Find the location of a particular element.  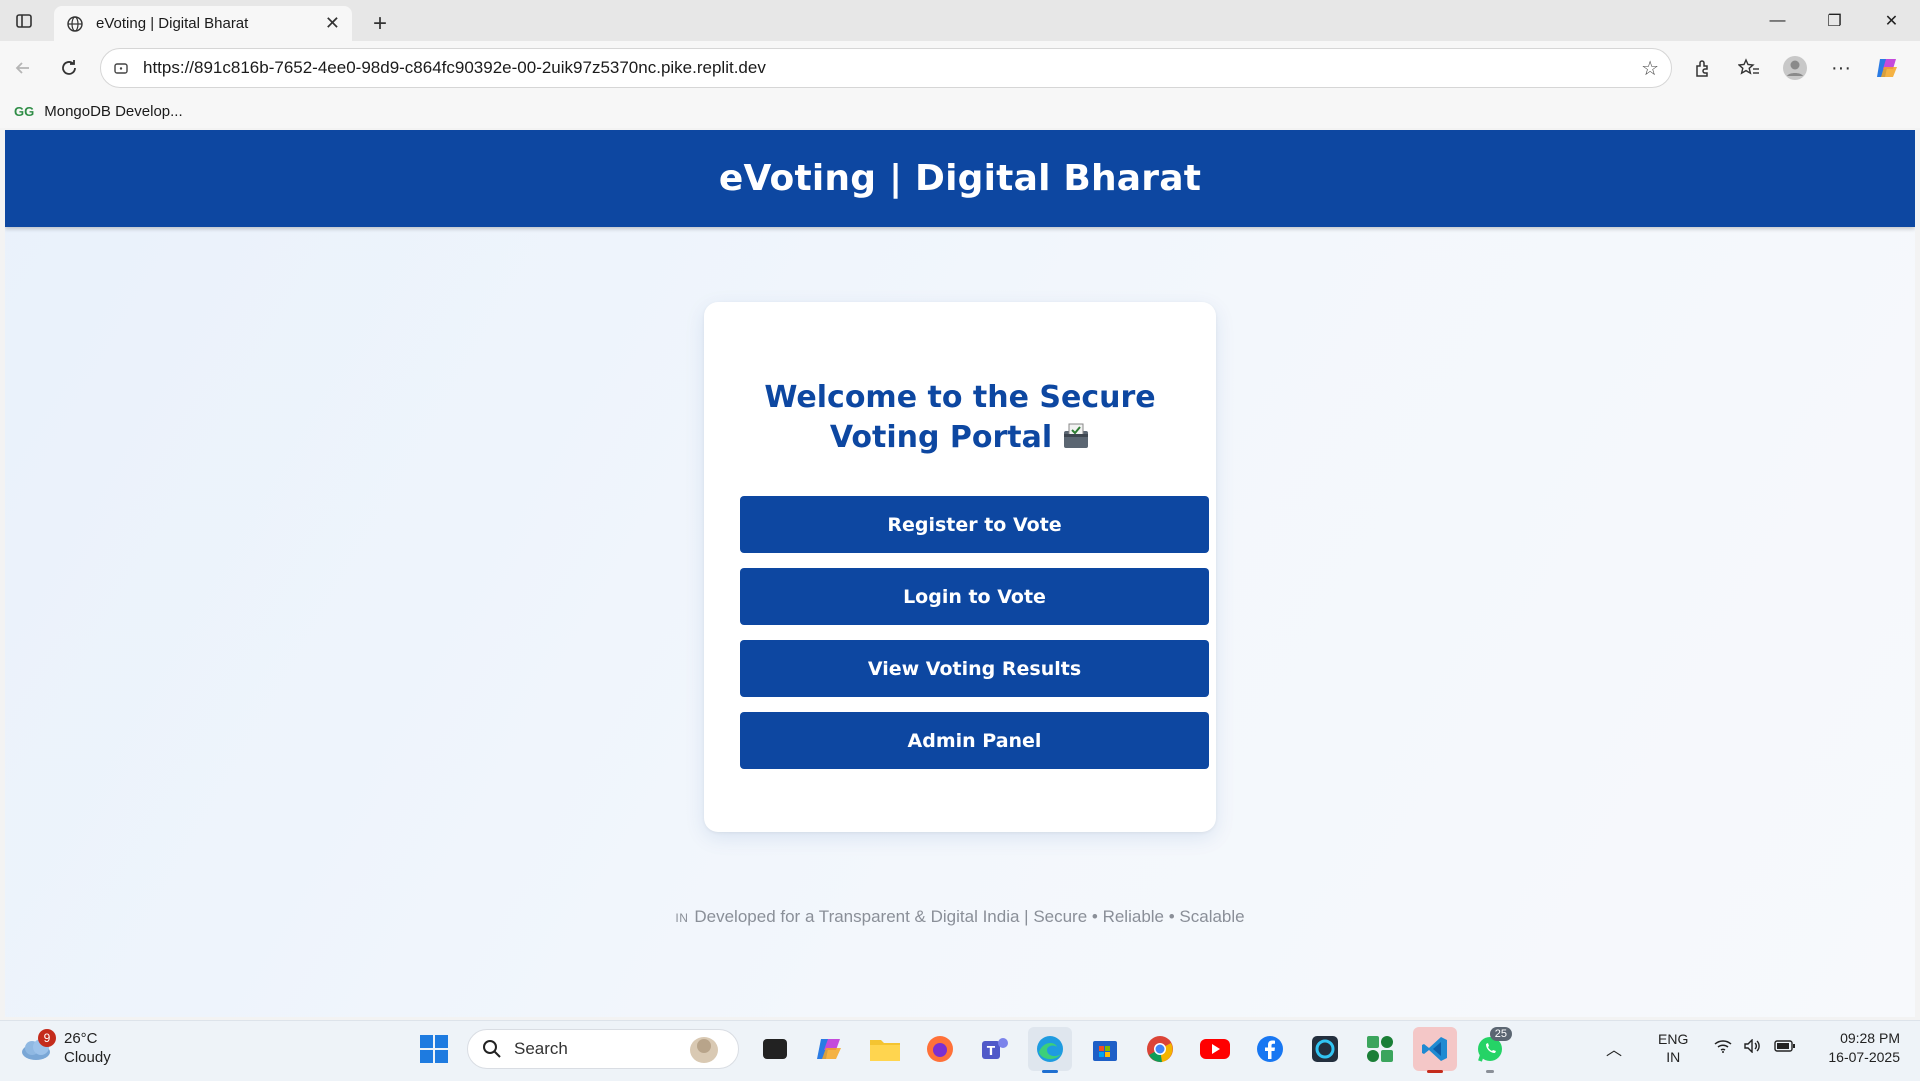

vscode-icon is located at coordinates (1435, 1050).